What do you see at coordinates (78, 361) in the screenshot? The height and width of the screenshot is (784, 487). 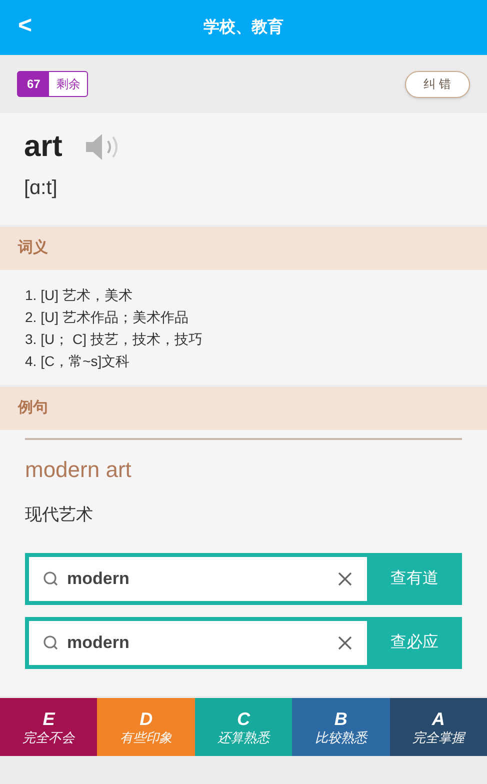 I see `definition-text: 4. [C，常~s]文科` at bounding box center [78, 361].